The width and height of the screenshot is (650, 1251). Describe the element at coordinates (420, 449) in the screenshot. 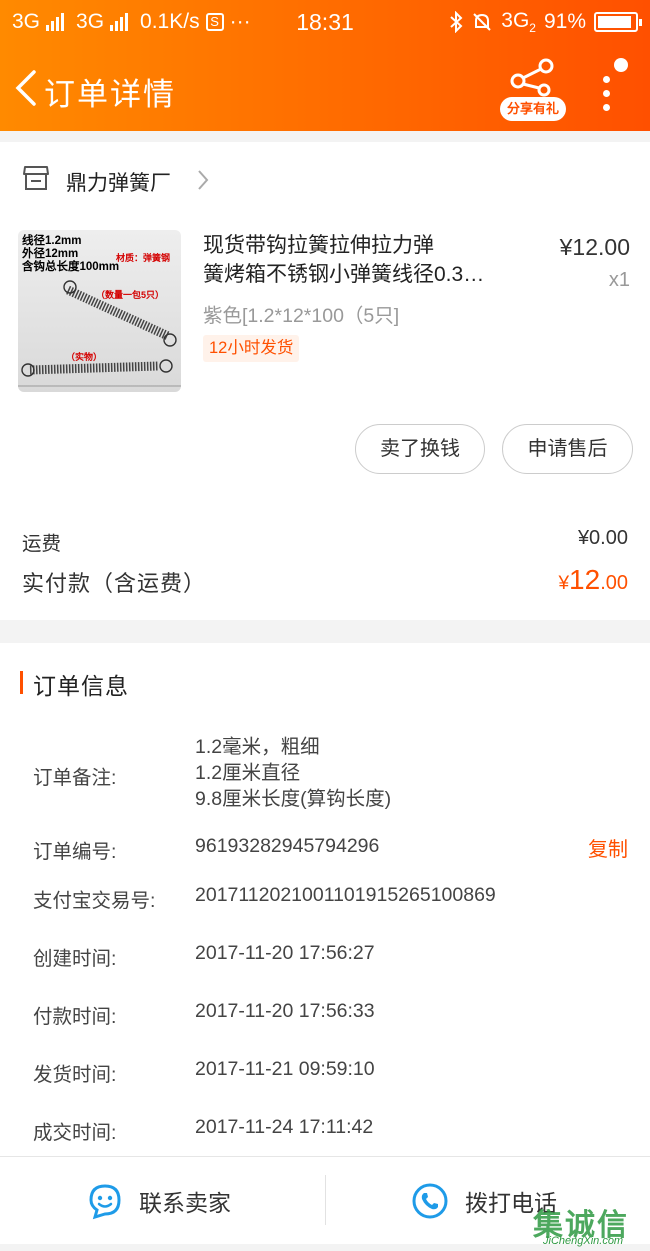

I see `resell-button: 卖了换钱` at that location.